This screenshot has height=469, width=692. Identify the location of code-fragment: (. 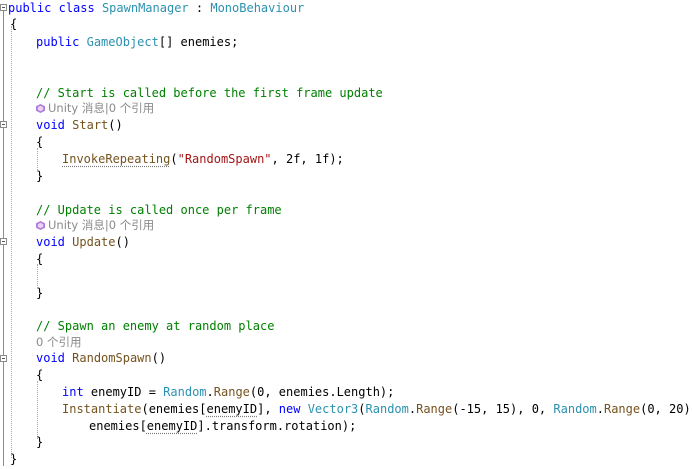
(362, 409).